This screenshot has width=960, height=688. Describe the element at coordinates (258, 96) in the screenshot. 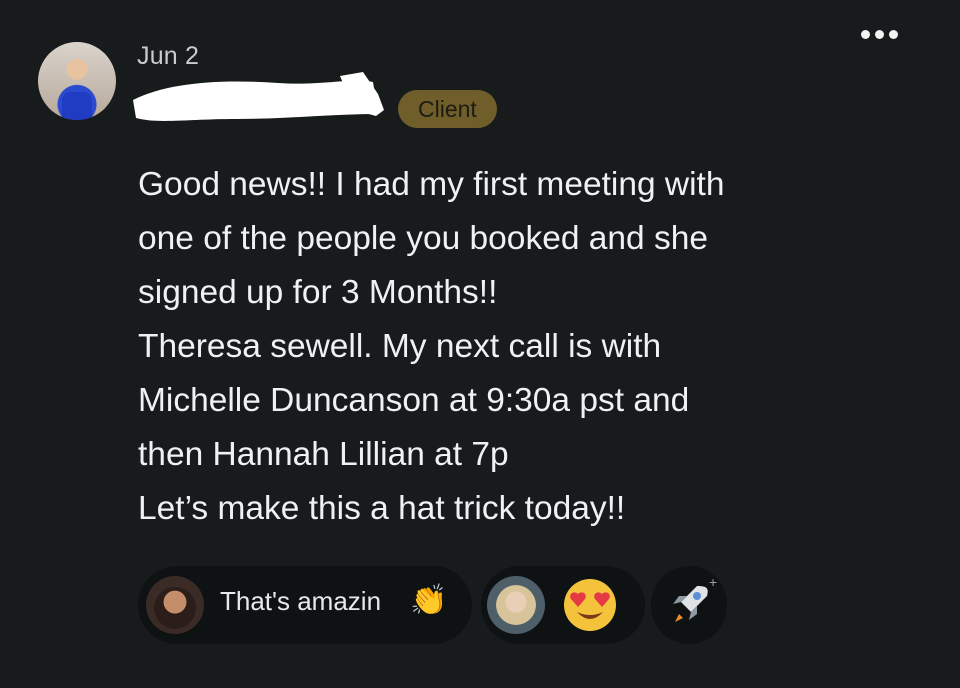

I see `redacted-author-name` at that location.